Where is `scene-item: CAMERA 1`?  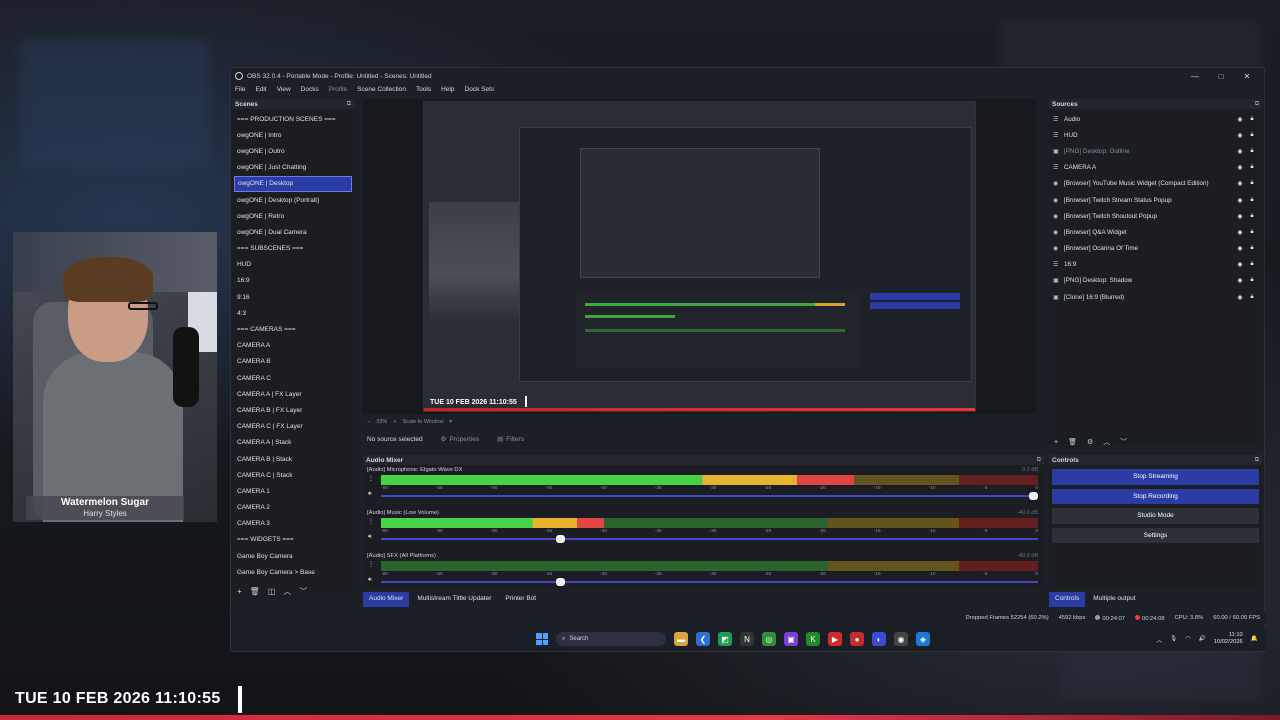
scene-item: CAMERA 1 is located at coordinates (293, 491).